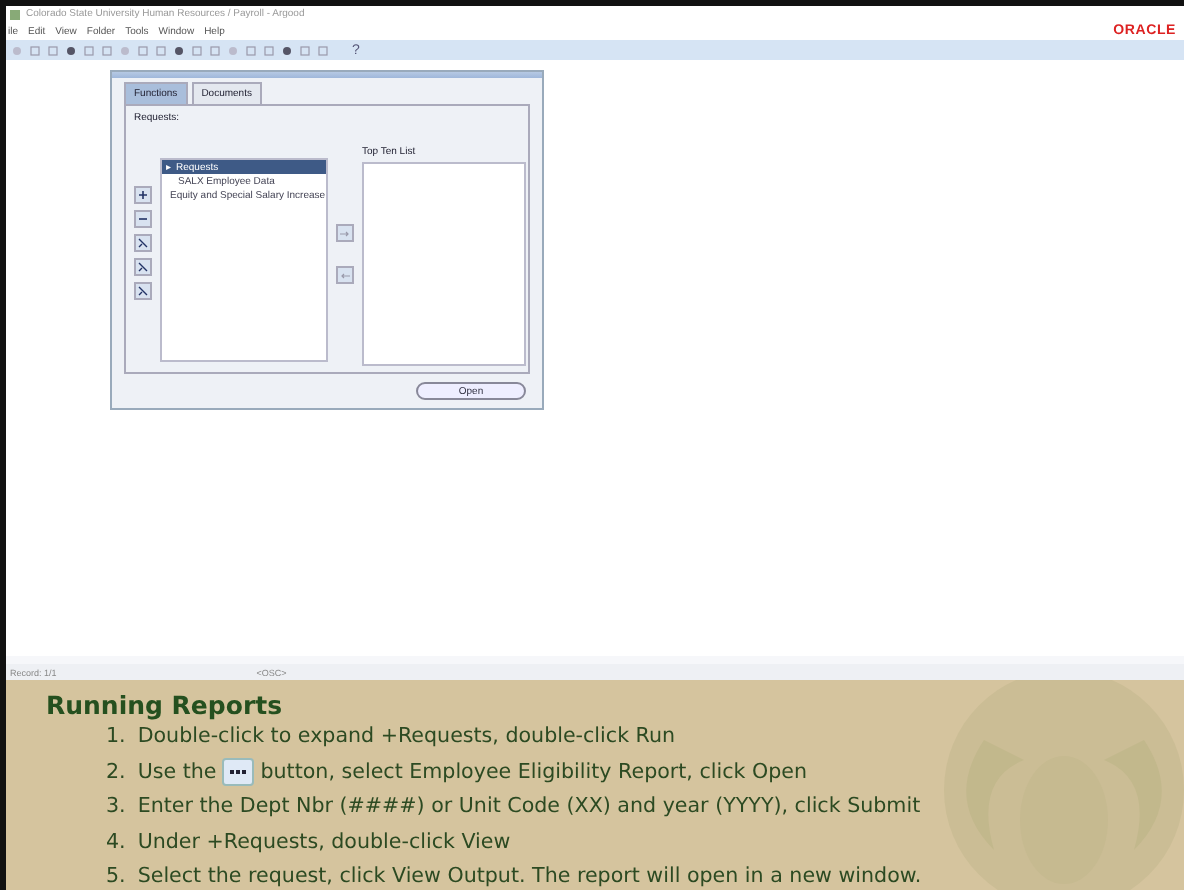  Describe the element at coordinates (406, 737) in the screenshot. I see `step-text: Double-click to expand +Requests, double-click Run` at that location.